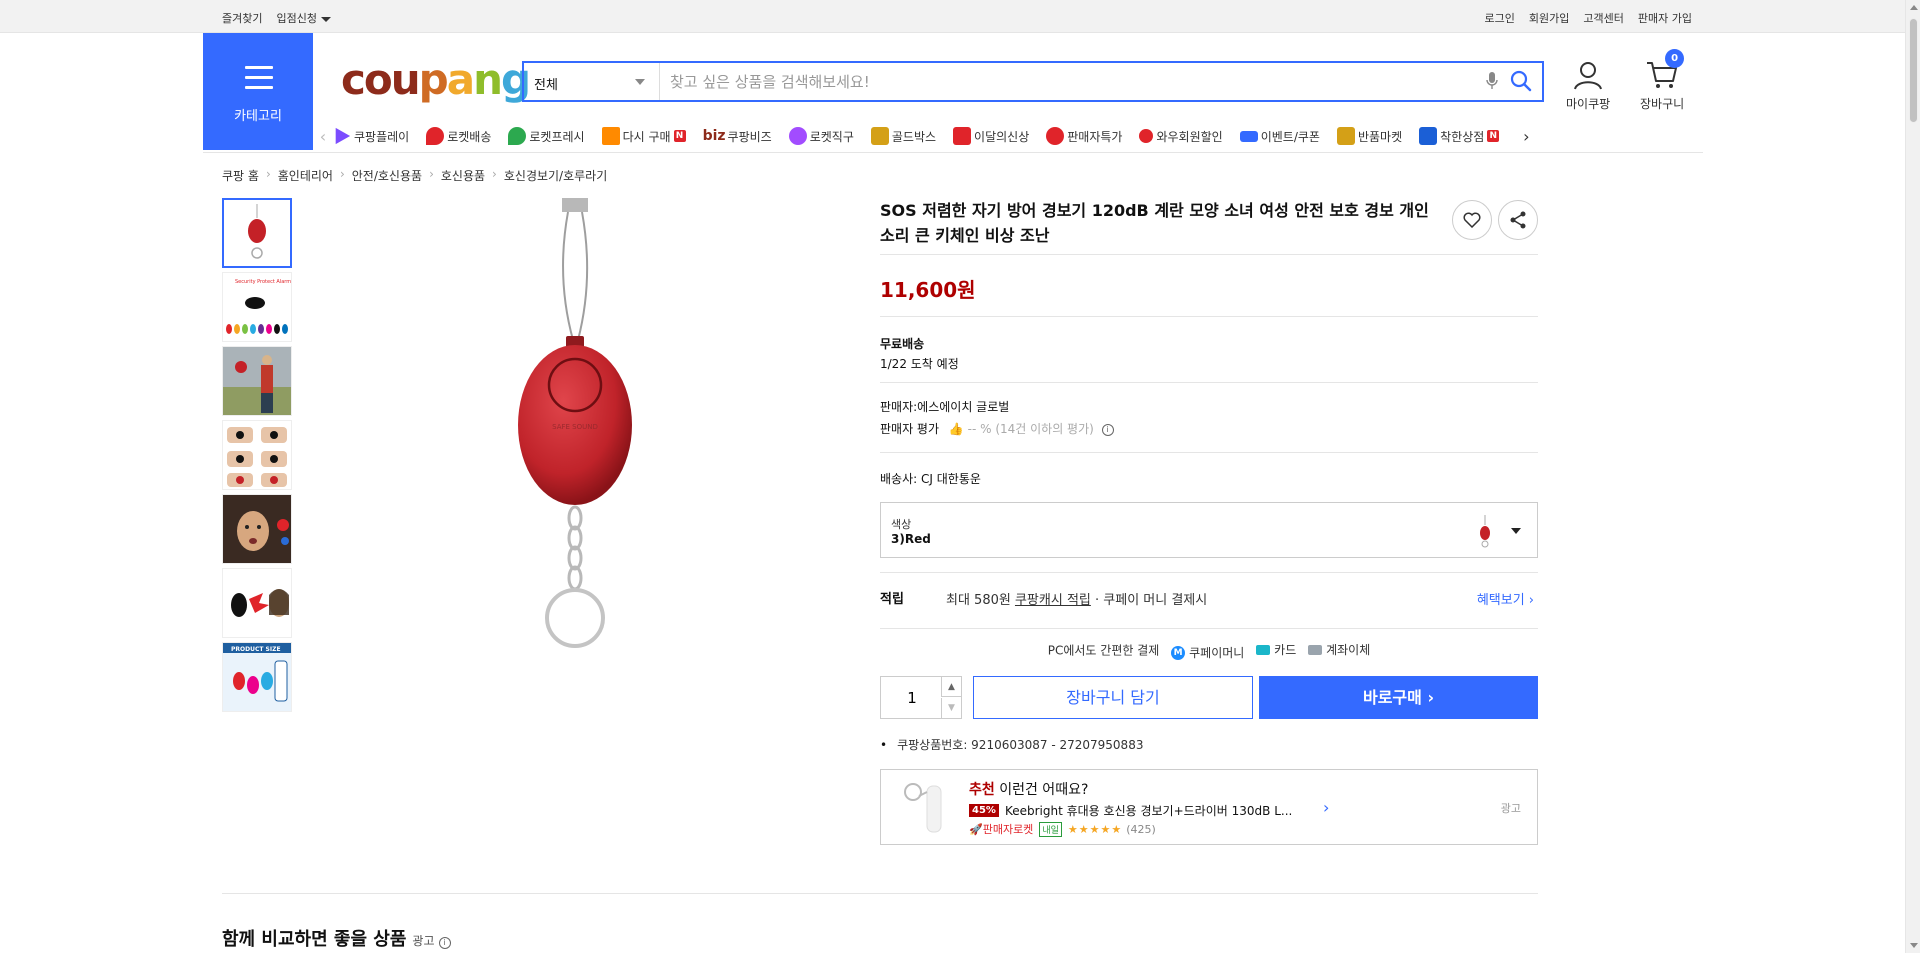 This screenshot has width=1920, height=953. I want to click on nav-item-rocketfresh: 로켓프레시, so click(546, 136).